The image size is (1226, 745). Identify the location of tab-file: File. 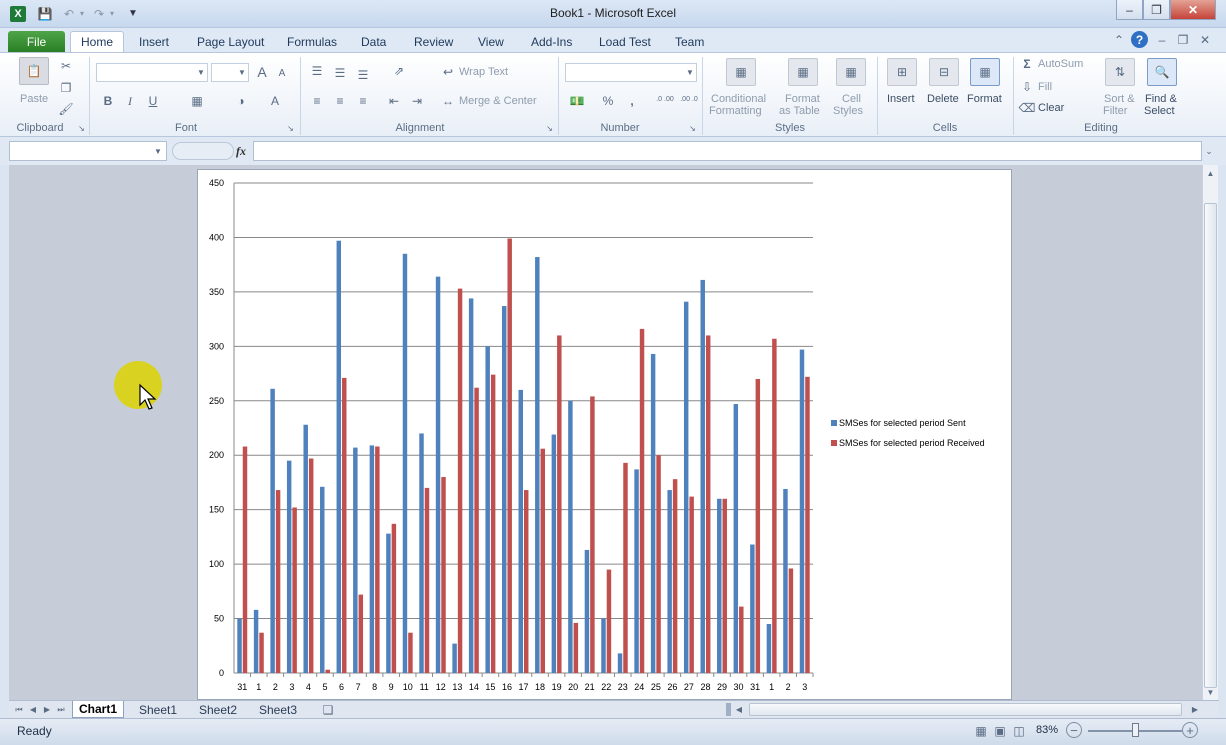
(36, 41).